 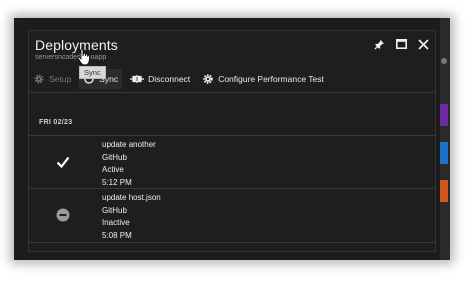 I want to click on deployment-info: update host.json GitHub Inactive 5:08 PM, so click(x=131, y=217).